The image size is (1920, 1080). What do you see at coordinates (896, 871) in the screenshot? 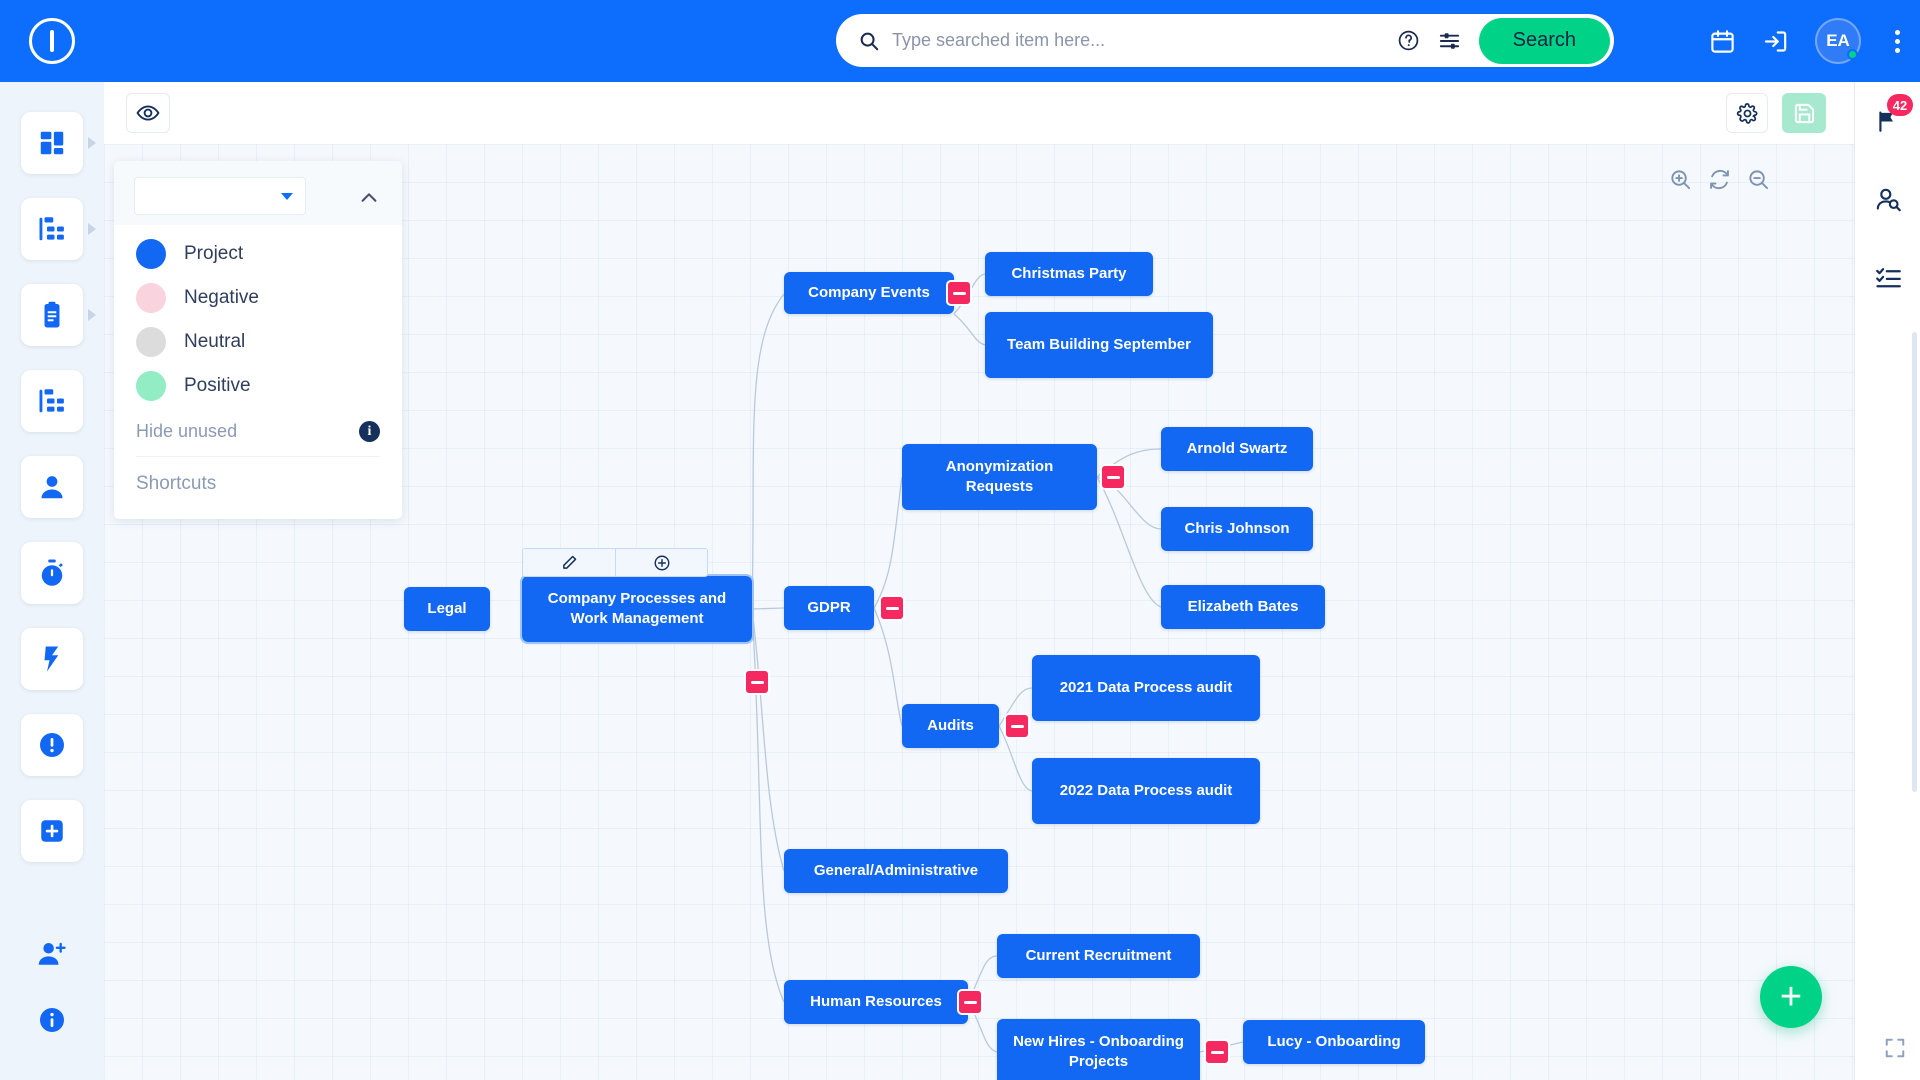
I see `mindmap-node-general-administrative: General/Administrative` at bounding box center [896, 871].